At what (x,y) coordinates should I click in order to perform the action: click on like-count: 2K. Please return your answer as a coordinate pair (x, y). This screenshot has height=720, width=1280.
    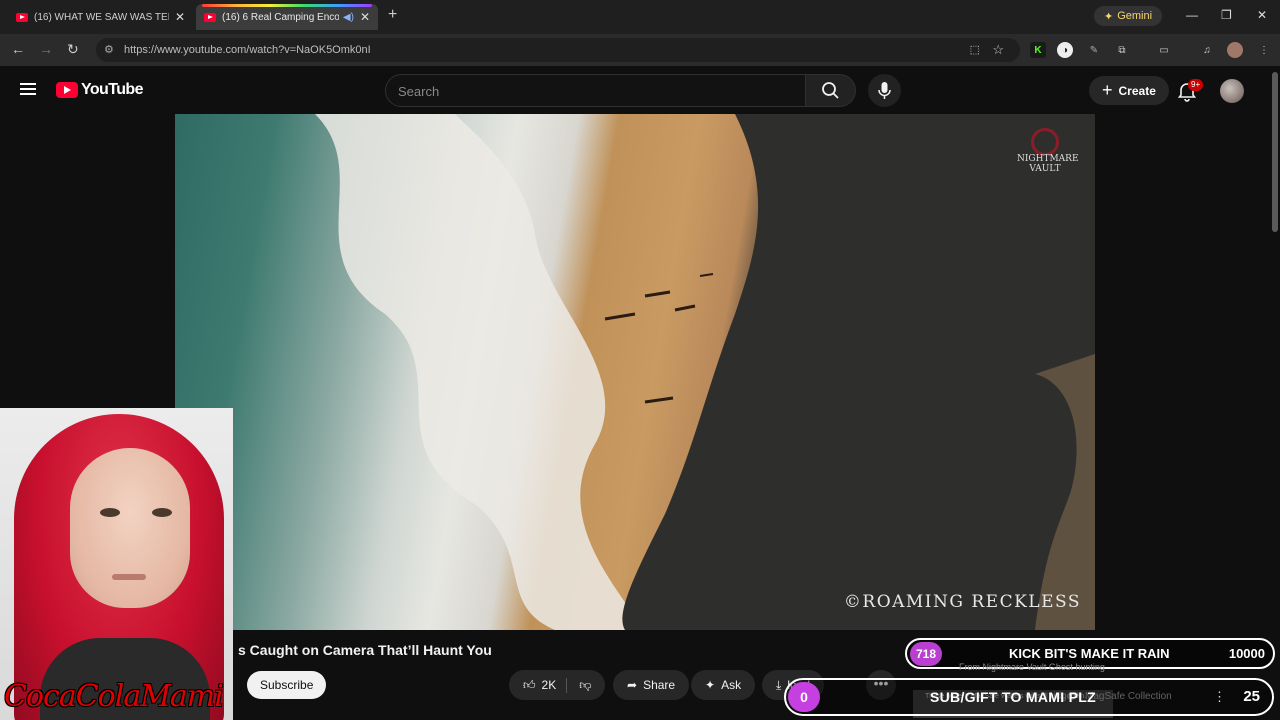
    Looking at the image, I should click on (549, 685).